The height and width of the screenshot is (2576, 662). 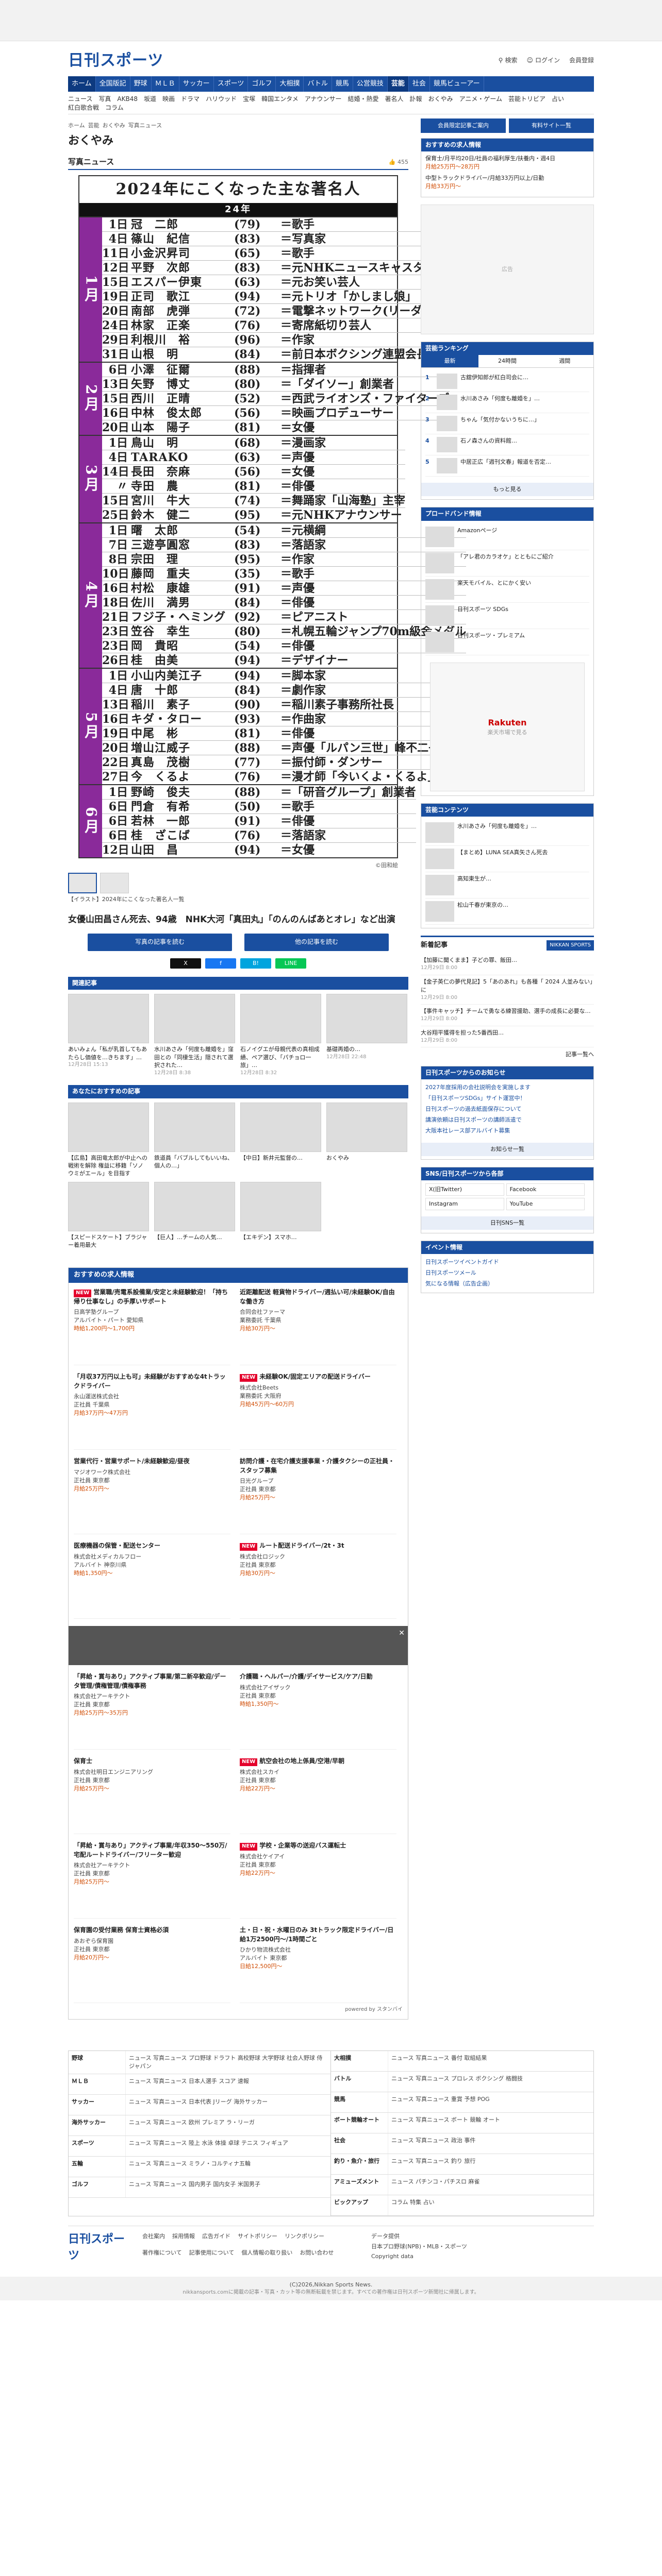 What do you see at coordinates (507, 1120) in the screenshot?
I see `info-link: 講演依頼は日刊スポーツの講師派遣で` at bounding box center [507, 1120].